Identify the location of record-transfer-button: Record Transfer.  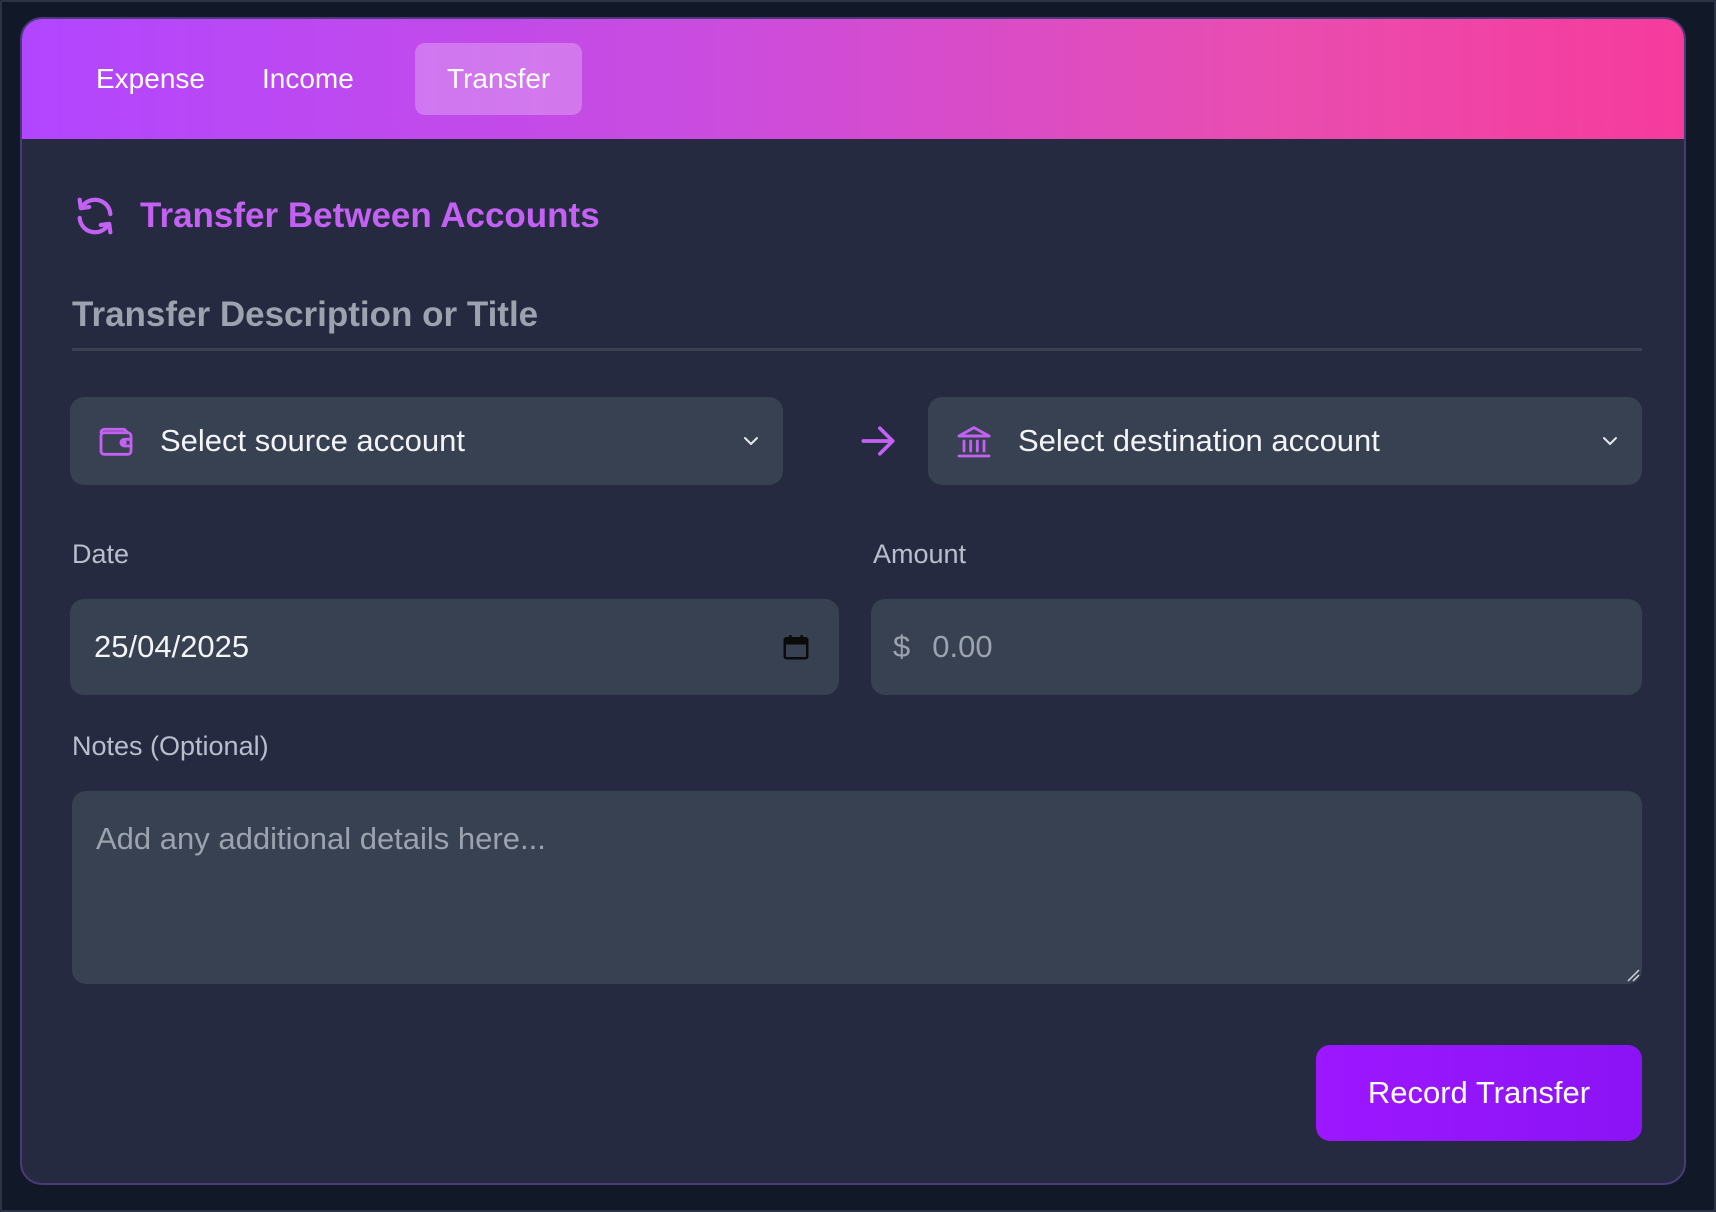
(1479, 1093).